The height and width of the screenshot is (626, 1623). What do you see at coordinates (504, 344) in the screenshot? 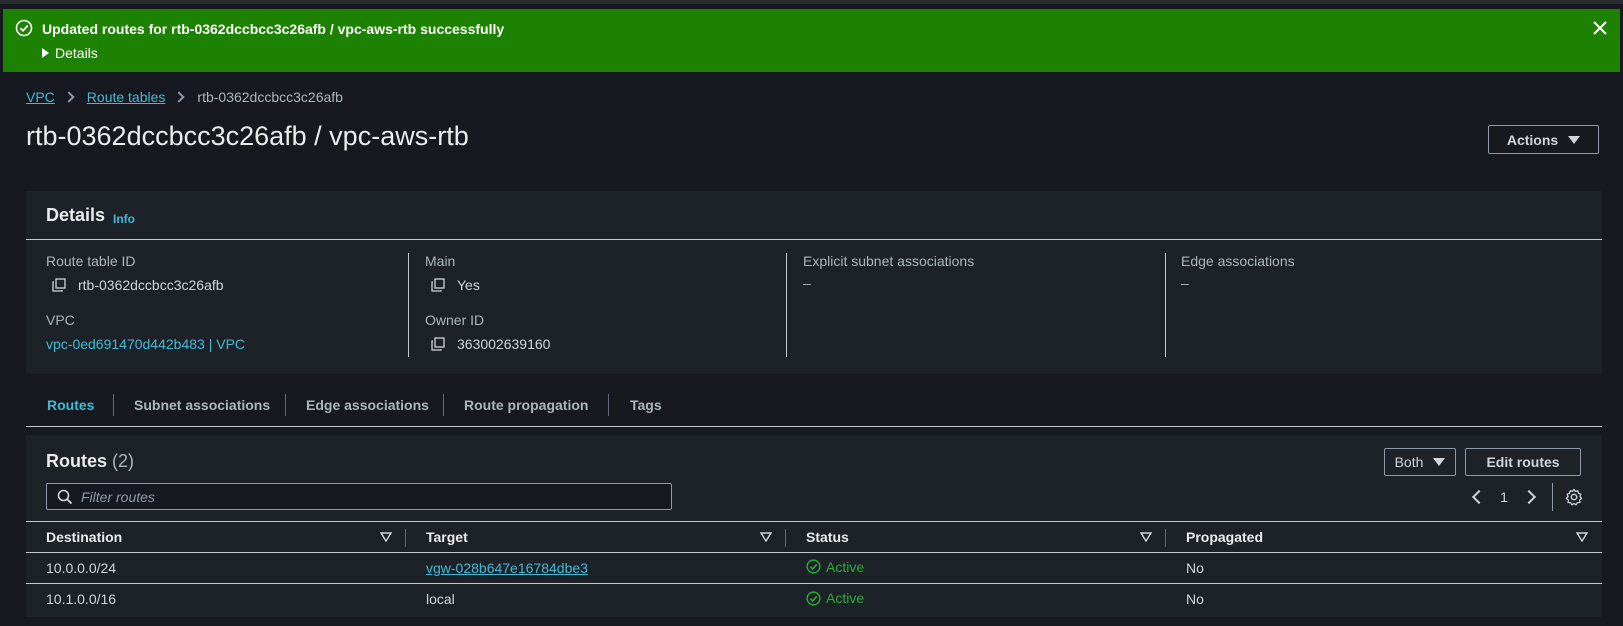
I see `owner-id-text: 363002639160` at bounding box center [504, 344].